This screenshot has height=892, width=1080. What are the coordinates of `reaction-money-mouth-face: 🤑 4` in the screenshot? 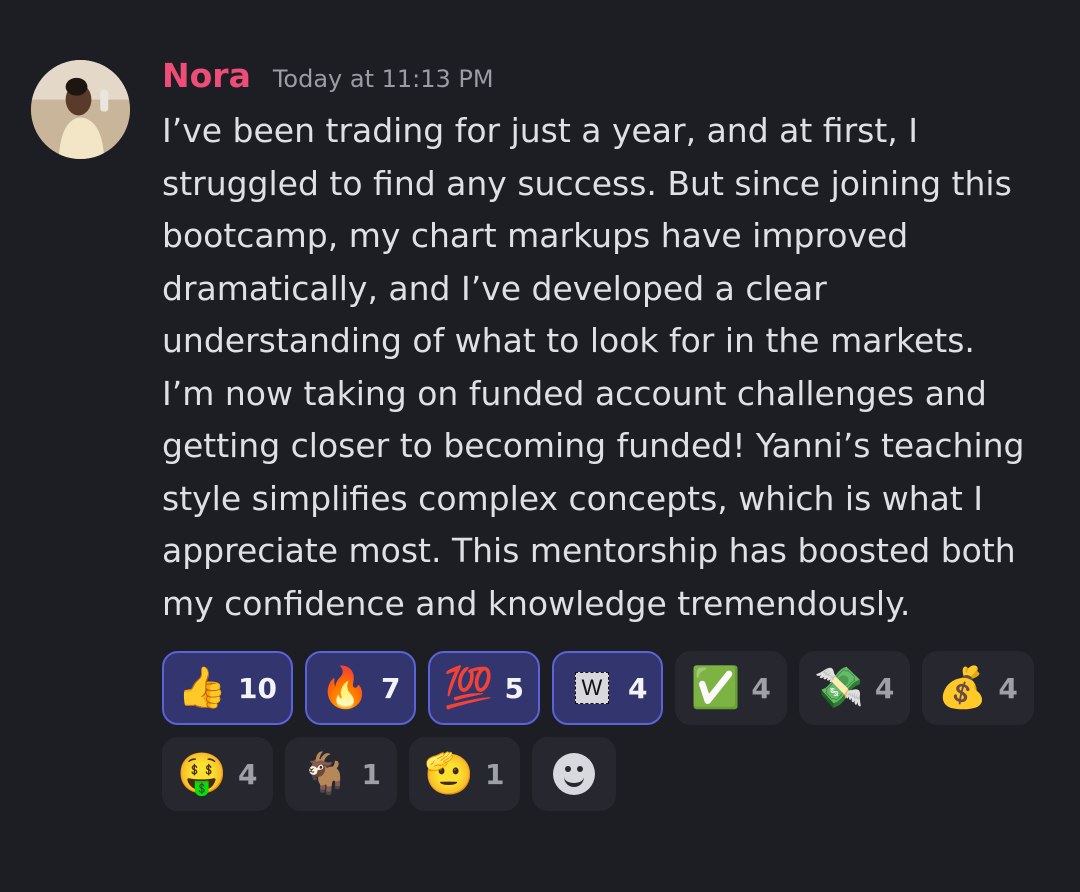 It's located at (218, 774).